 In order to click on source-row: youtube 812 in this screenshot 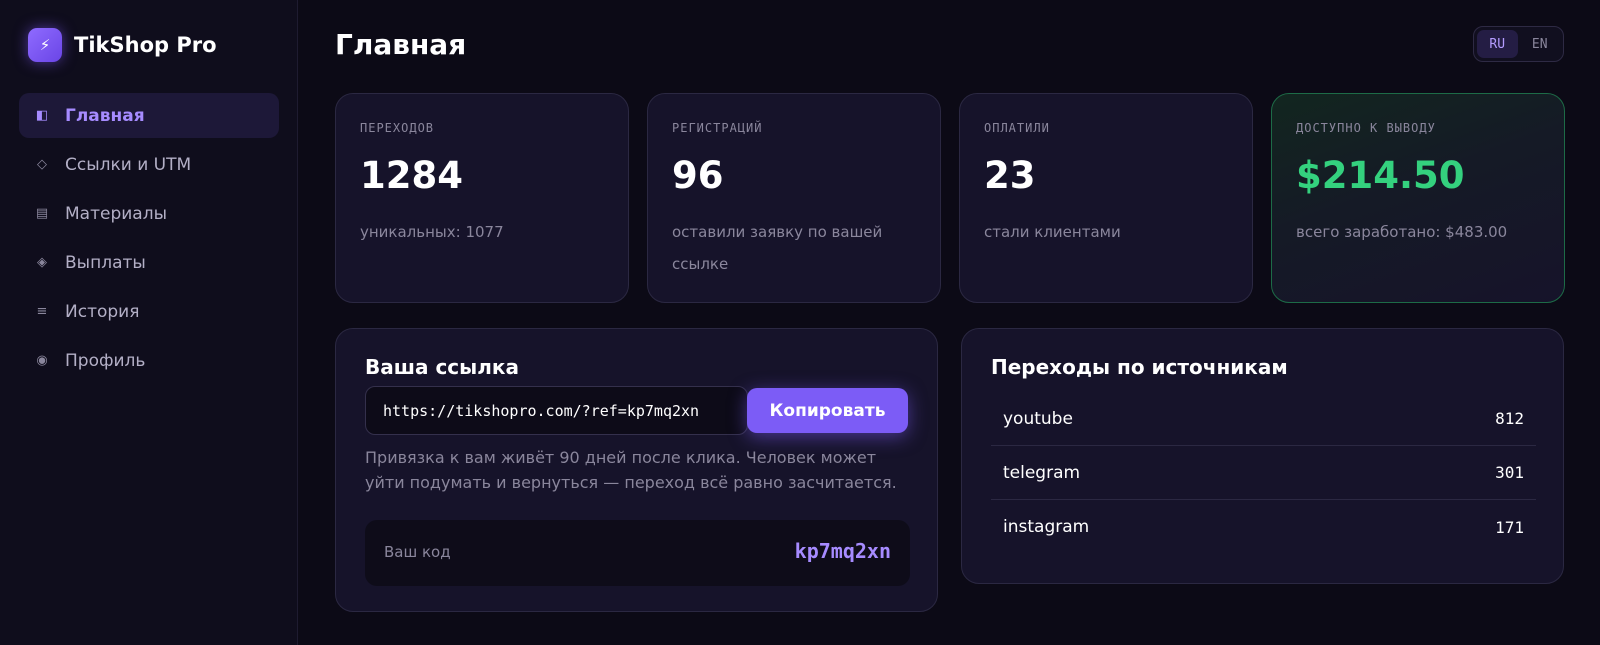, I will do `click(1263, 419)`.